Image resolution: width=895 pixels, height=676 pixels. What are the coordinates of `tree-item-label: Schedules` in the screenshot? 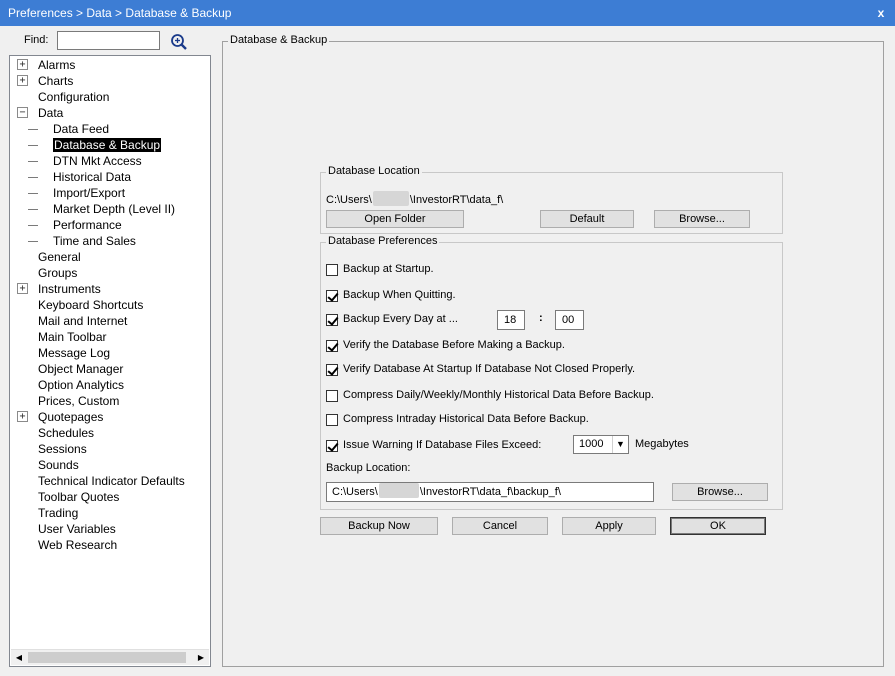 It's located at (66, 433).